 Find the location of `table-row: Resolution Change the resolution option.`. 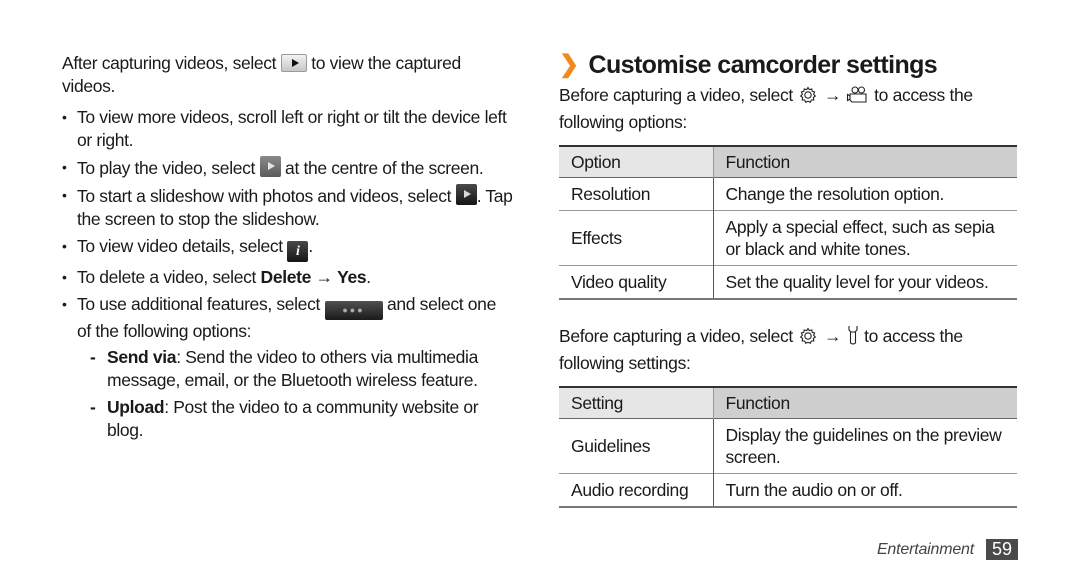

table-row: Resolution Change the resolution option. is located at coordinates (788, 194).